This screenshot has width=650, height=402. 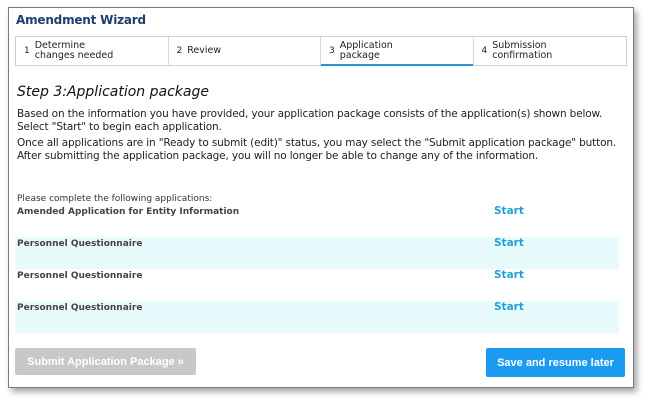 I want to click on step-label: Determine changes needed, so click(x=74, y=50).